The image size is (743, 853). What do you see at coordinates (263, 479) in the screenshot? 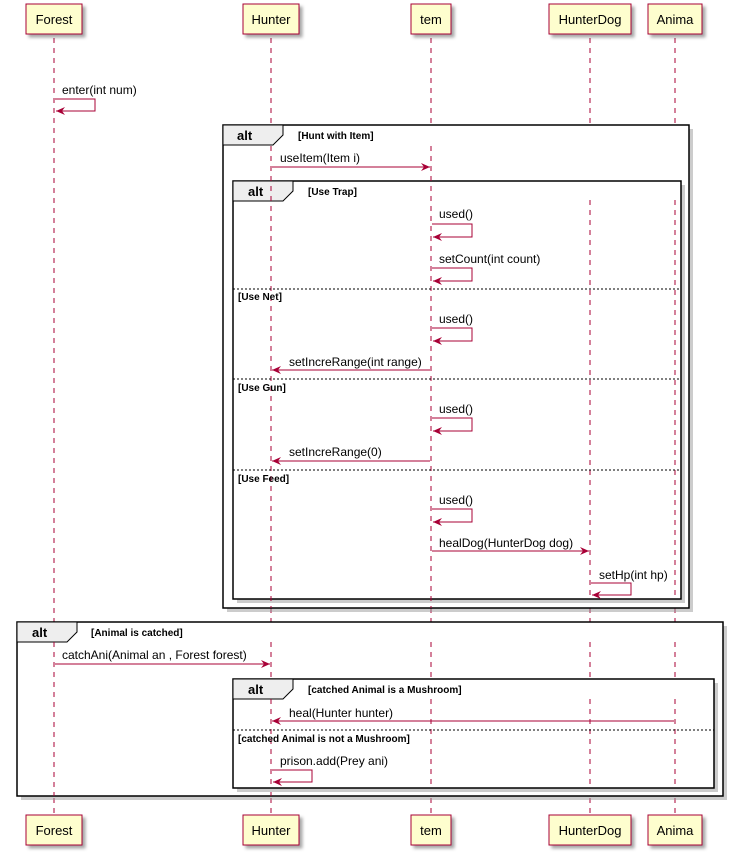
I see `guard-use-feed: [Use Feed]` at bounding box center [263, 479].